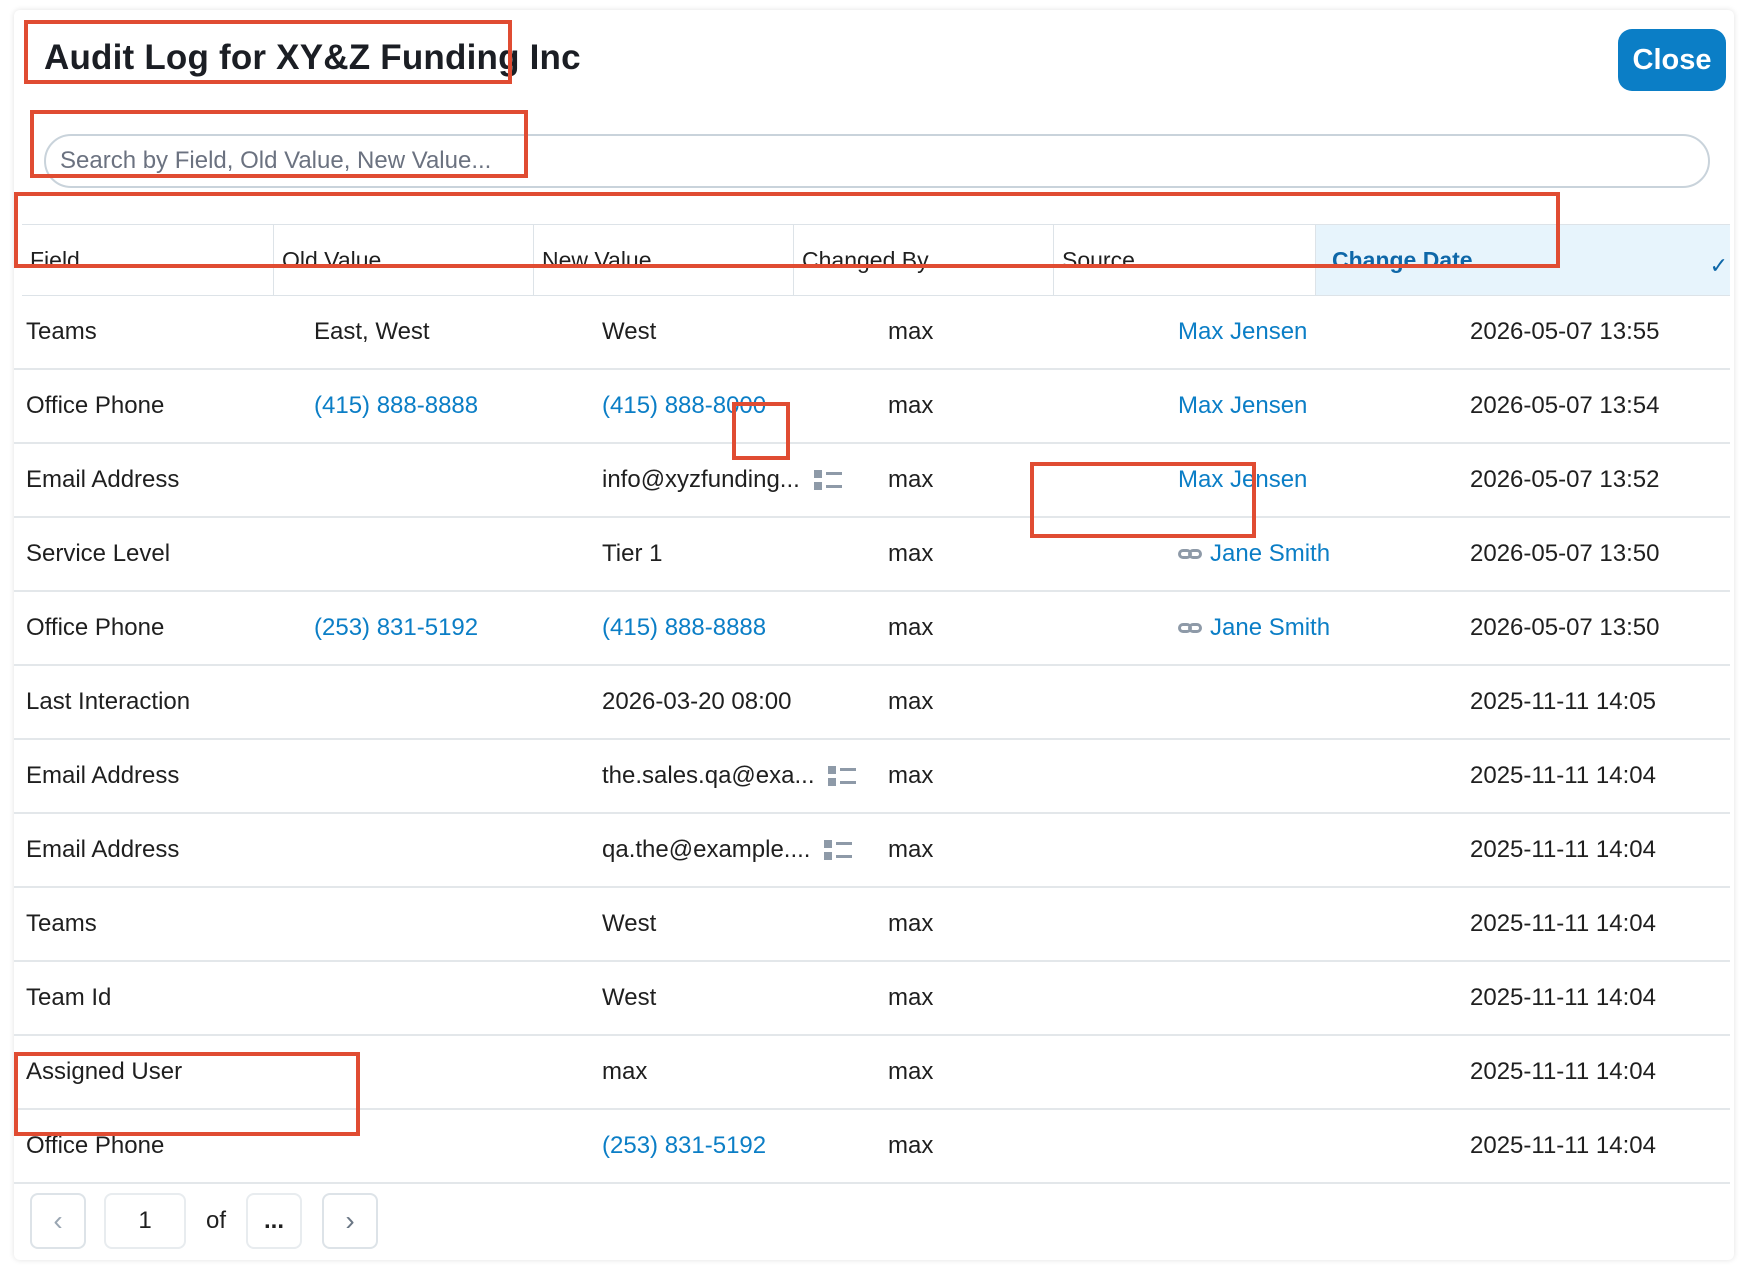  I want to click on cell-new-value-text: West, so click(629, 997).